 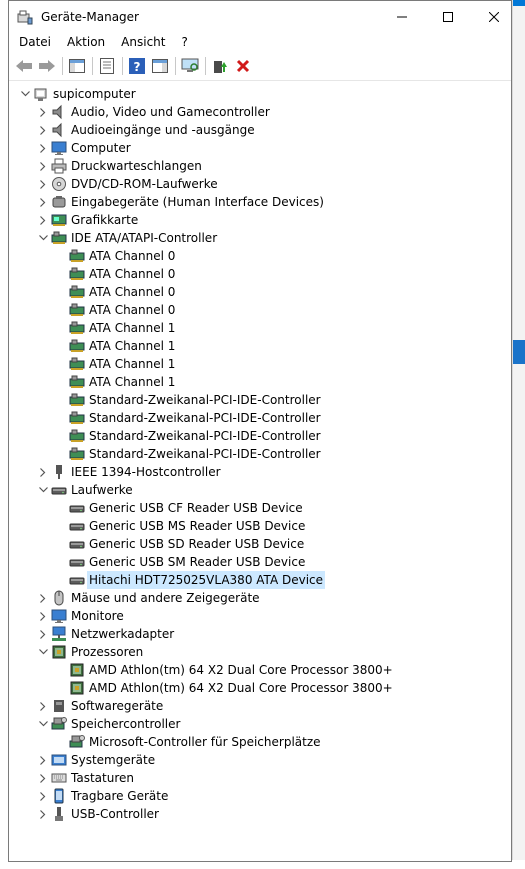 What do you see at coordinates (260, 130) in the screenshot?
I see `tree-item: Audioeingänge und -ausgänge` at bounding box center [260, 130].